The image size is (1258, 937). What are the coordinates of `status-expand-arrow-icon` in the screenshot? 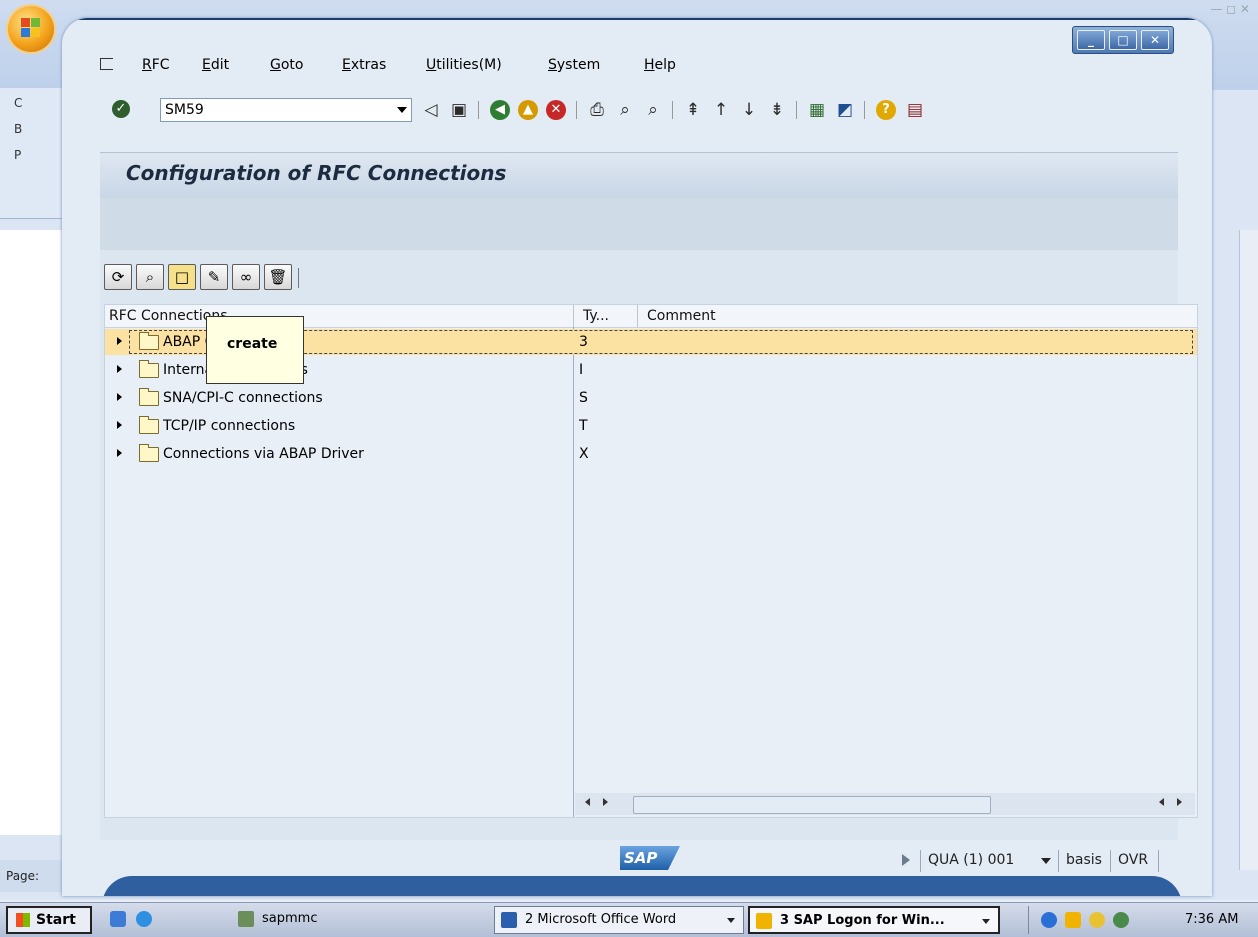 It's located at (906, 860).